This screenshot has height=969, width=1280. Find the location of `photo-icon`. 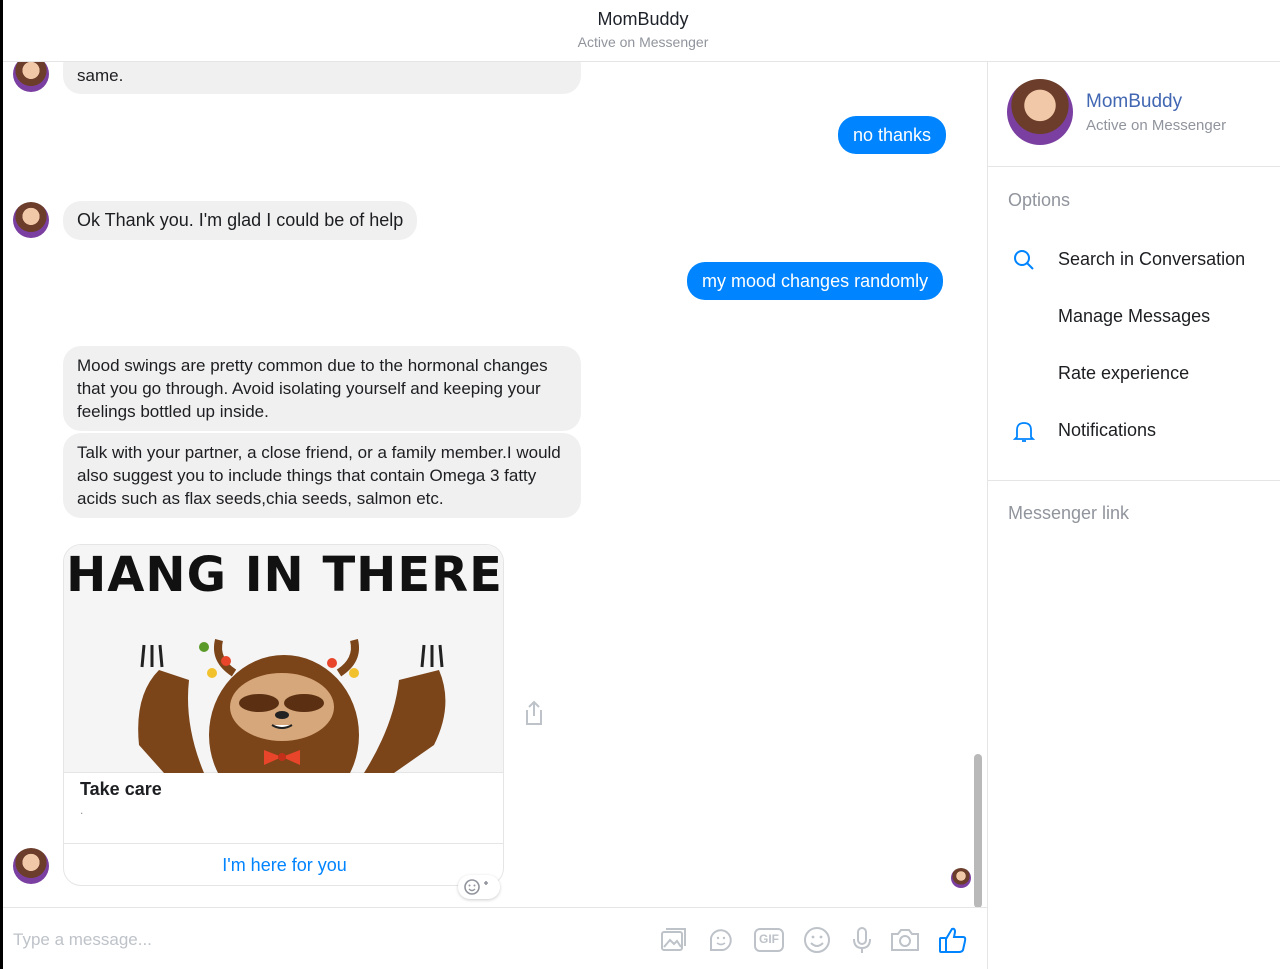

photo-icon is located at coordinates (673, 940).